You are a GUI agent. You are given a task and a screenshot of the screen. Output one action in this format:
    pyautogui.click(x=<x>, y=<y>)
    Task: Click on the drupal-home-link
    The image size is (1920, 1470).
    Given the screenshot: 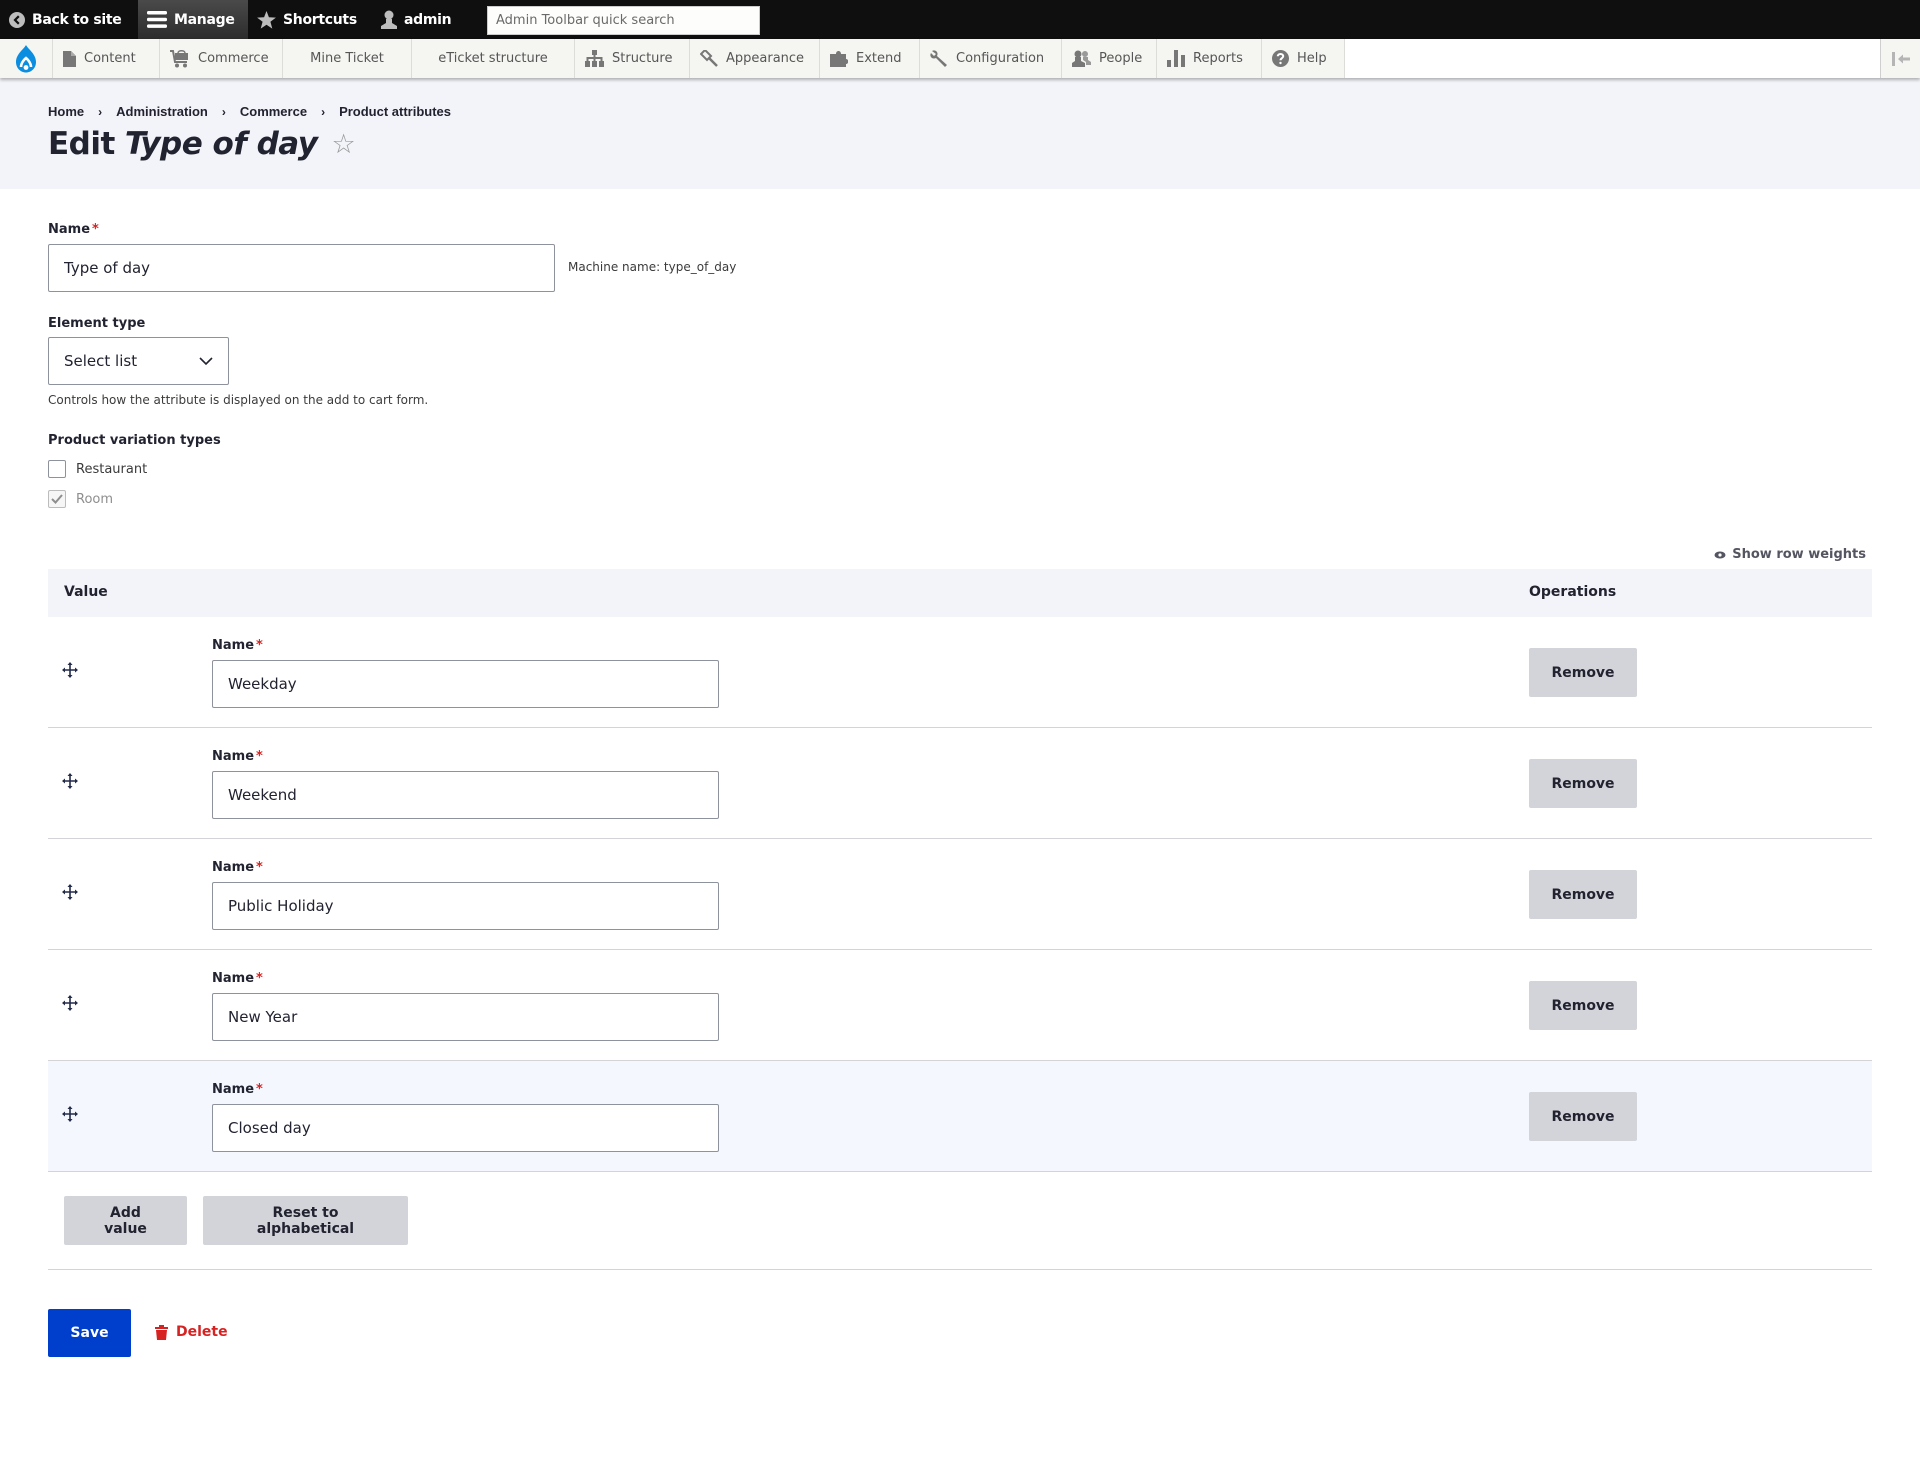 What is the action you would take?
    pyautogui.click(x=26, y=58)
    